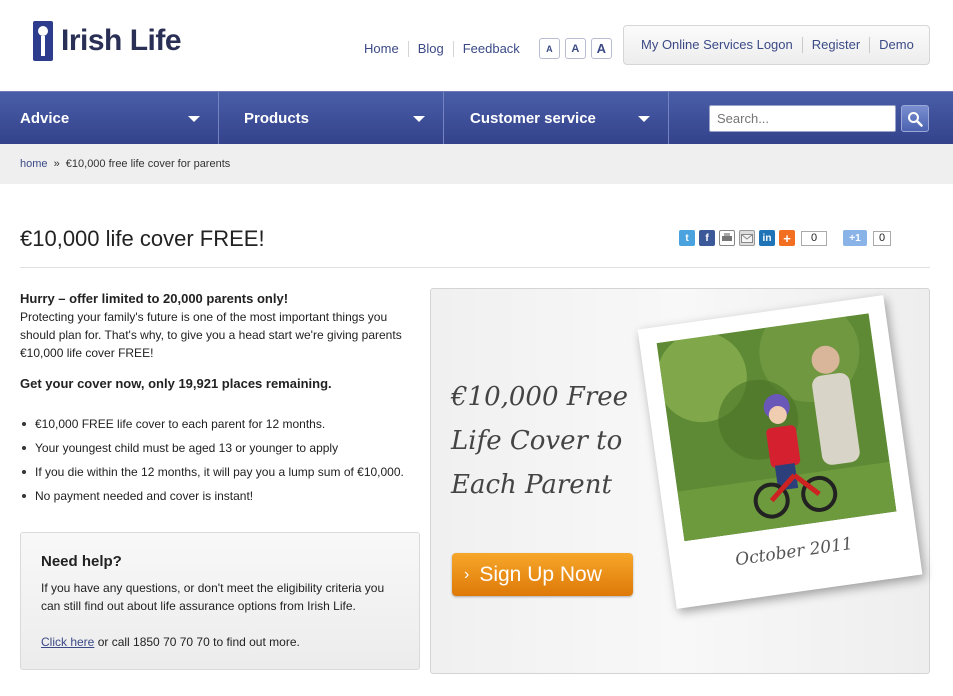 The image size is (953, 696). I want to click on nav-products: Products, so click(331, 118).